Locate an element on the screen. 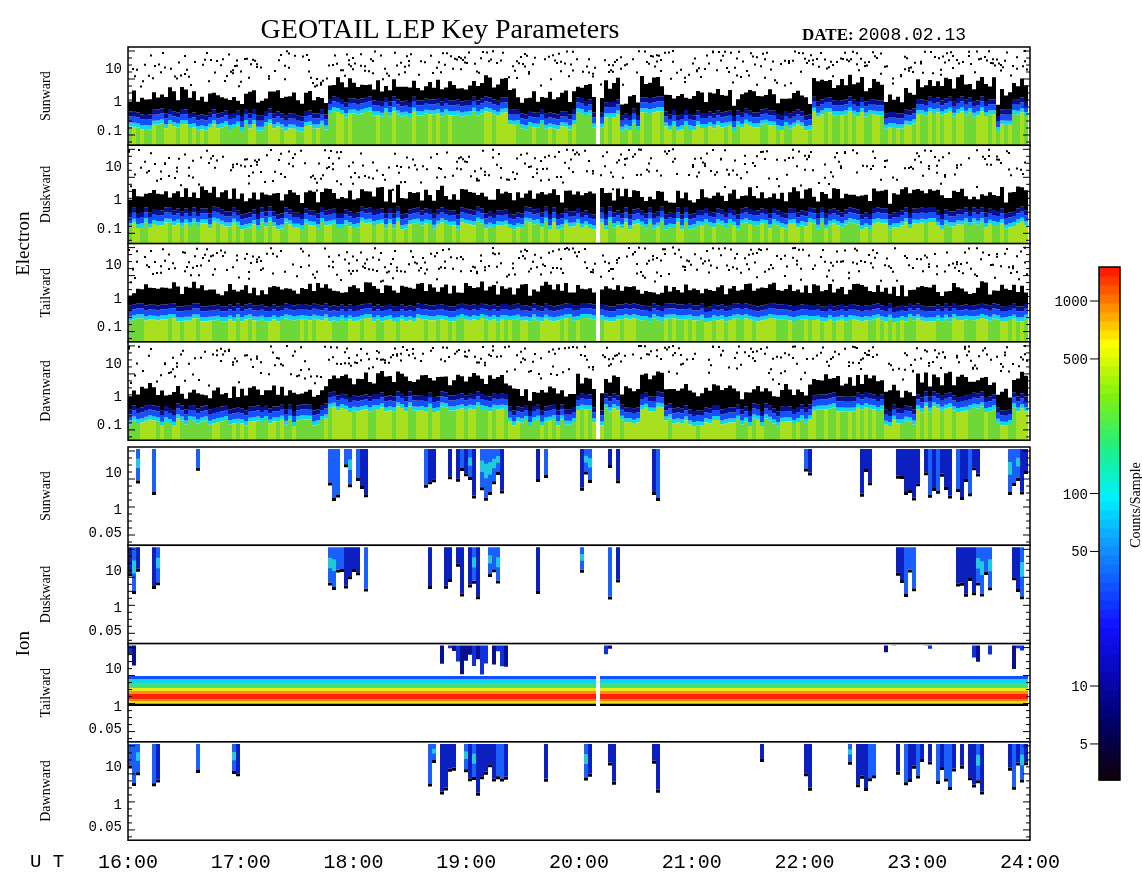  colorbar-label: 500 is located at coordinates (1075, 359).